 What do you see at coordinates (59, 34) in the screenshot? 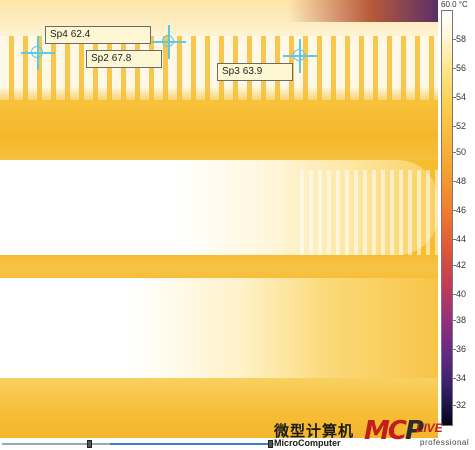
I see `spot-label-id: Sp4` at bounding box center [59, 34].